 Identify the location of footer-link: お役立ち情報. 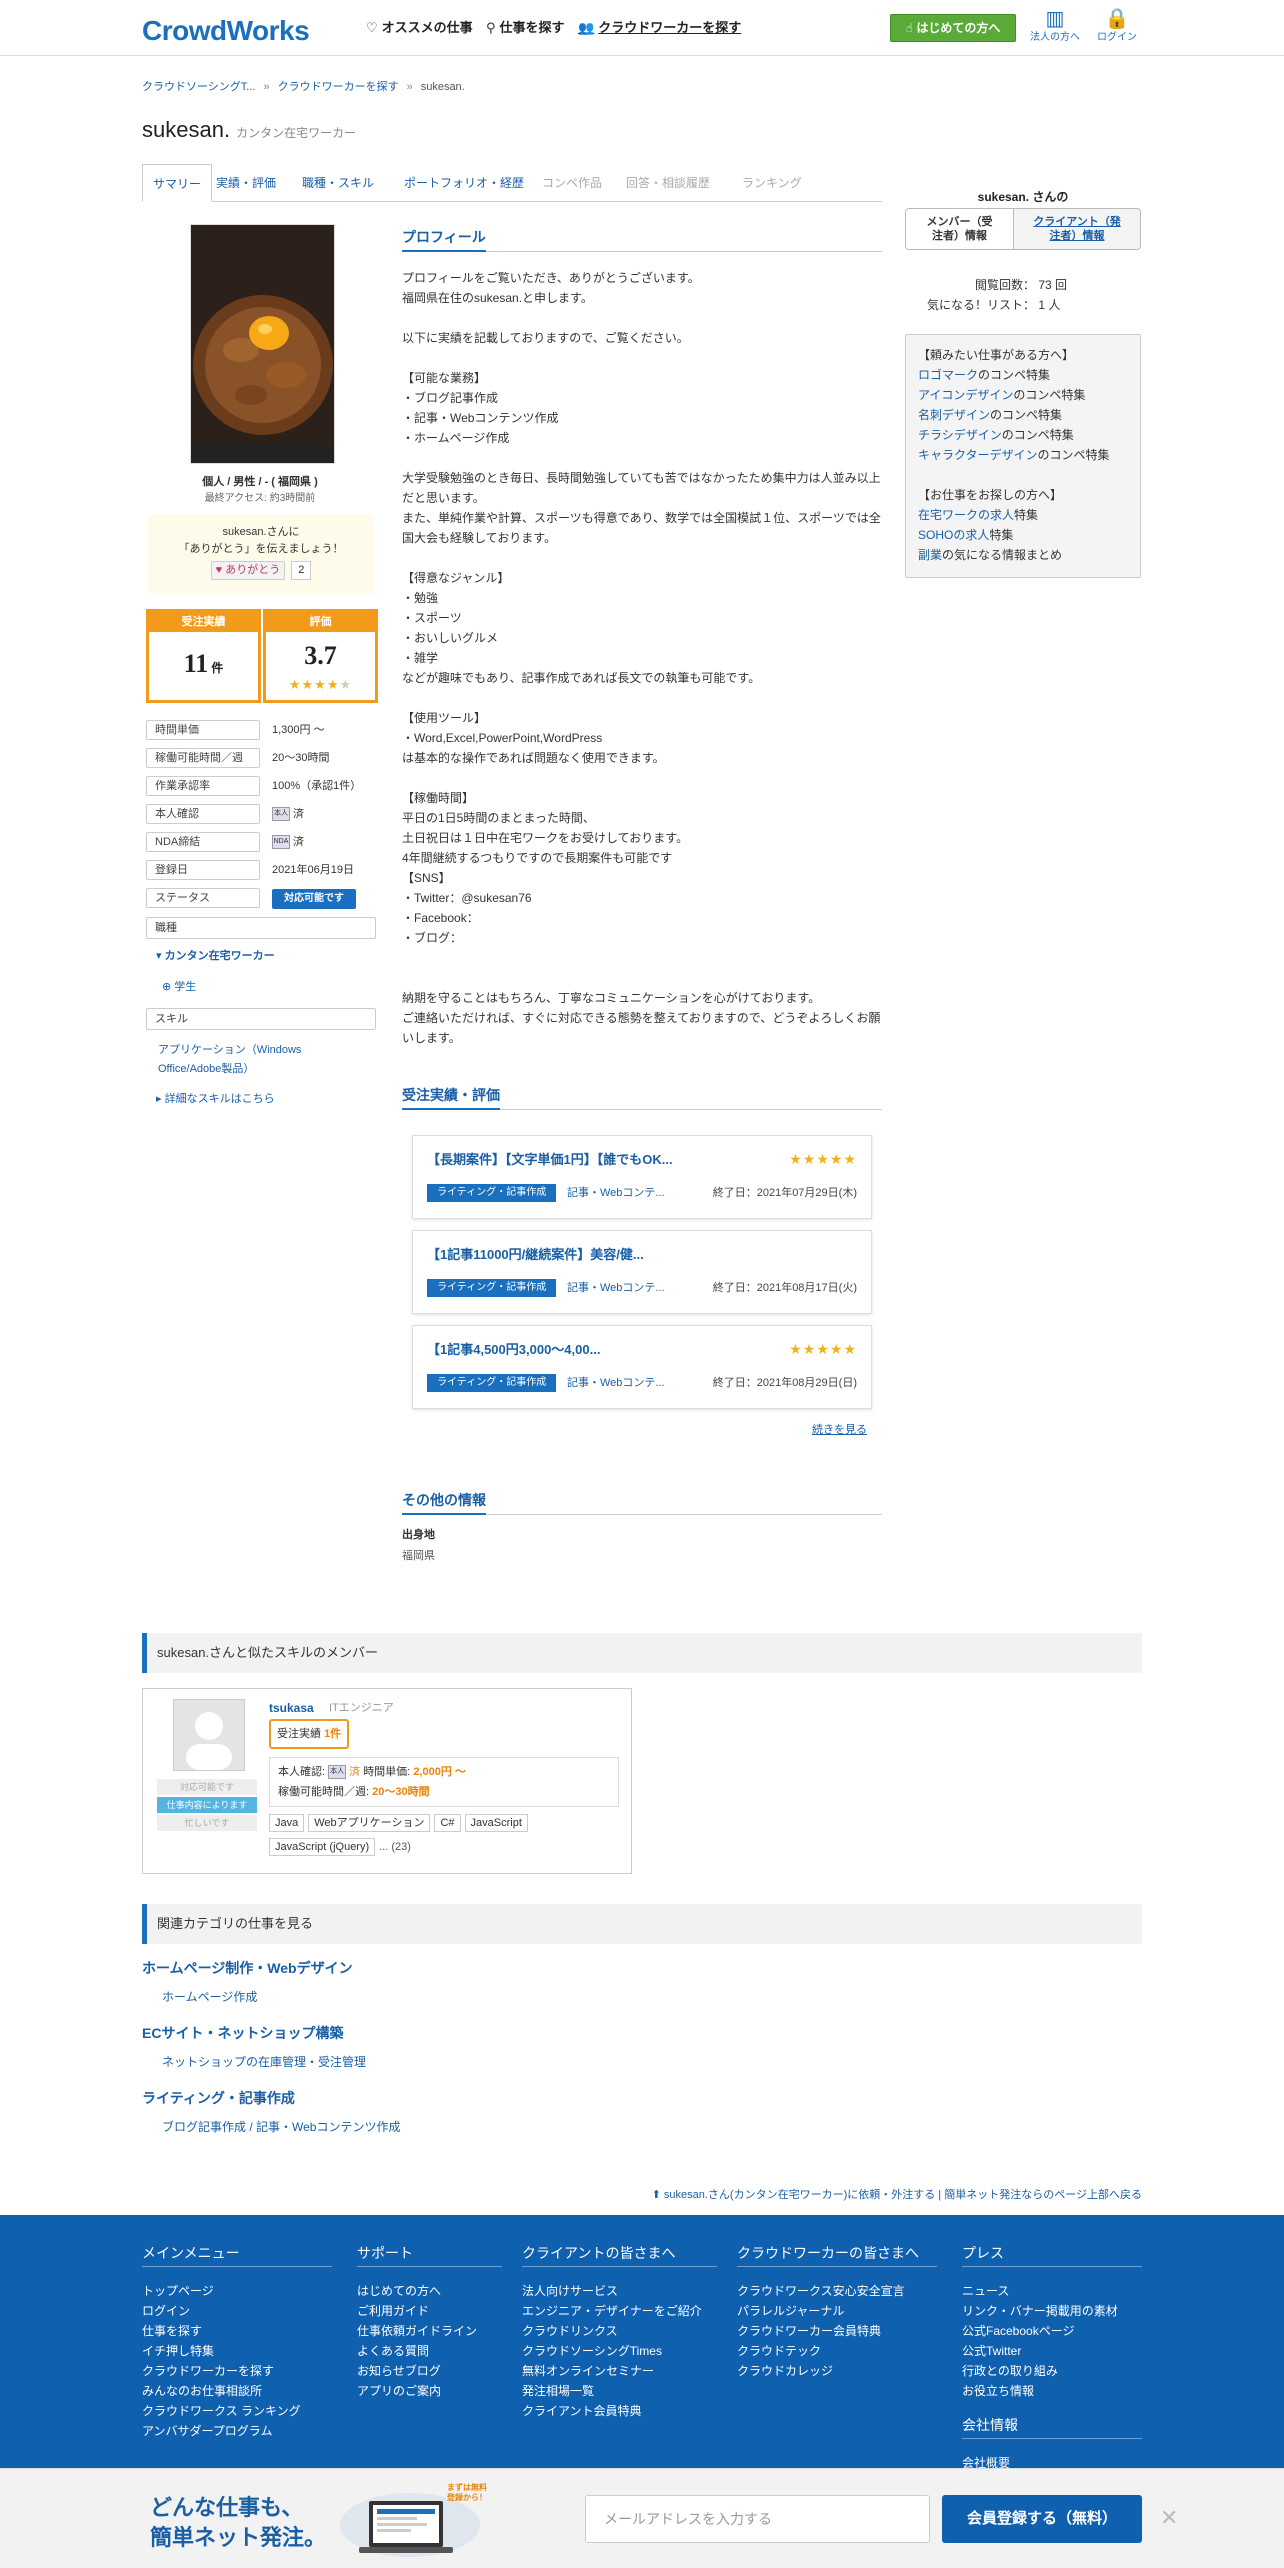
(1052, 2391).